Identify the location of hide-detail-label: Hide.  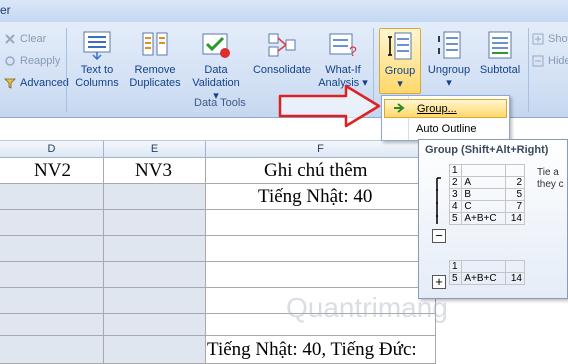
(558, 61).